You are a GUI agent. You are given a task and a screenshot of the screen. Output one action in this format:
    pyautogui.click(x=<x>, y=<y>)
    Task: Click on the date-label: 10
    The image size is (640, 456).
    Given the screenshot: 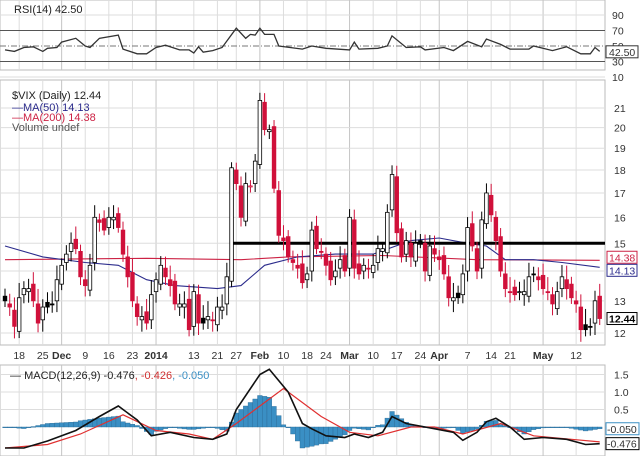 What is the action you would take?
    pyautogui.click(x=373, y=356)
    